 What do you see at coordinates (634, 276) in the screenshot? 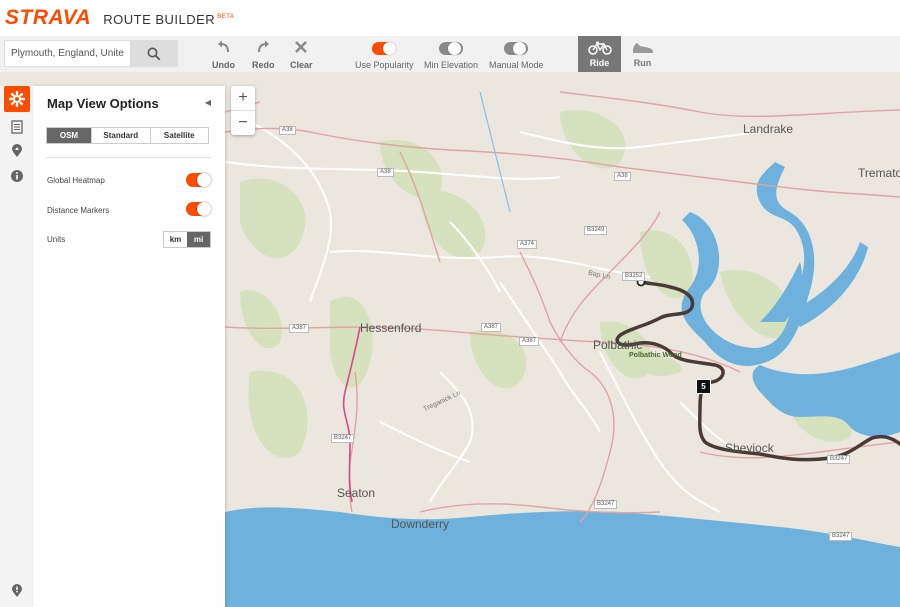
I see `road-shield: B3252` at bounding box center [634, 276].